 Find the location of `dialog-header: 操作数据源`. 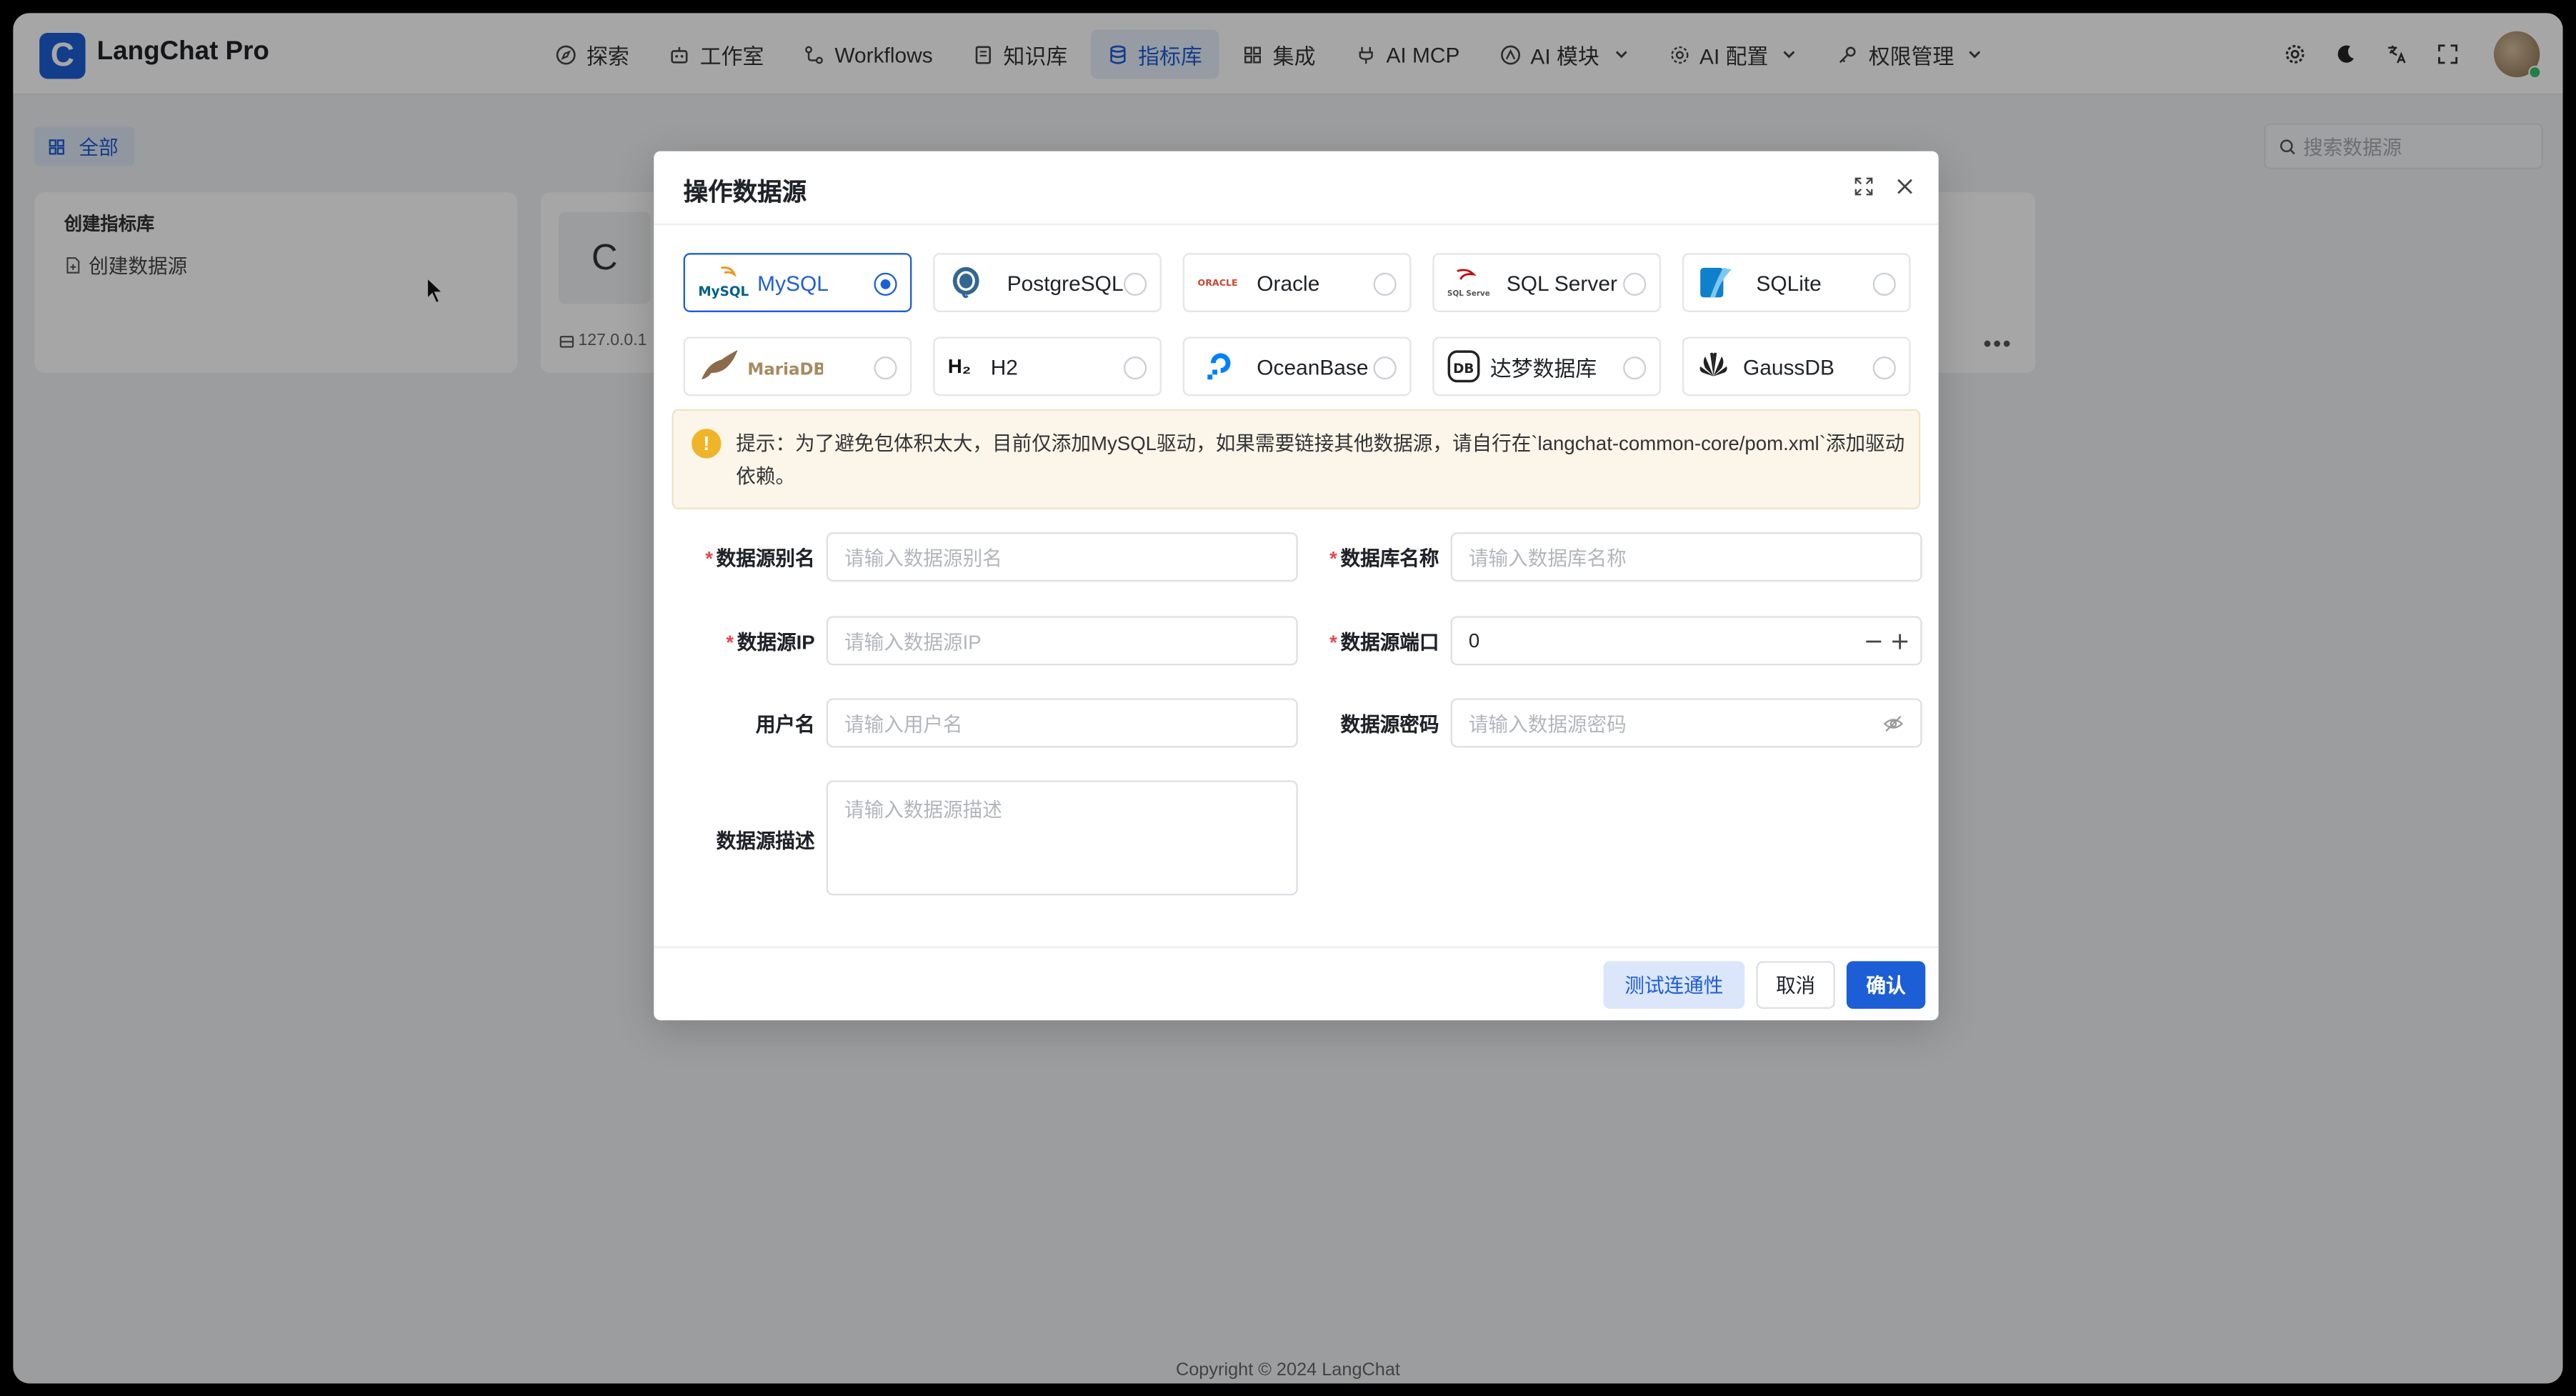

dialog-header: 操作数据源 is located at coordinates (1296, 188).